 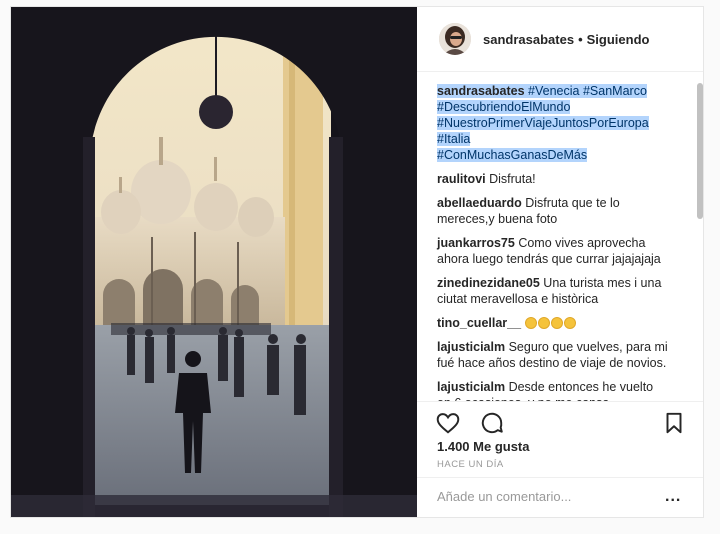 I want to click on likes-count: 1.400 Me gusta, so click(x=483, y=446).